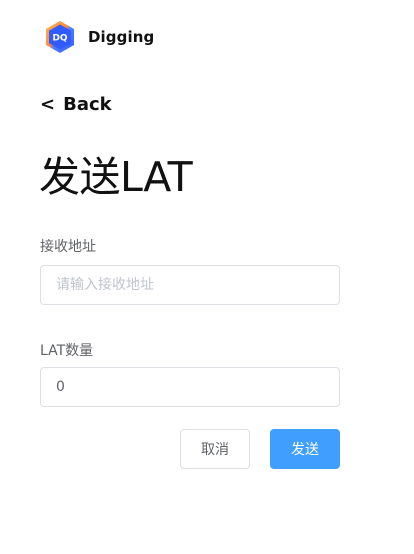  I want to click on amount-label: LAT数量, so click(67, 351).